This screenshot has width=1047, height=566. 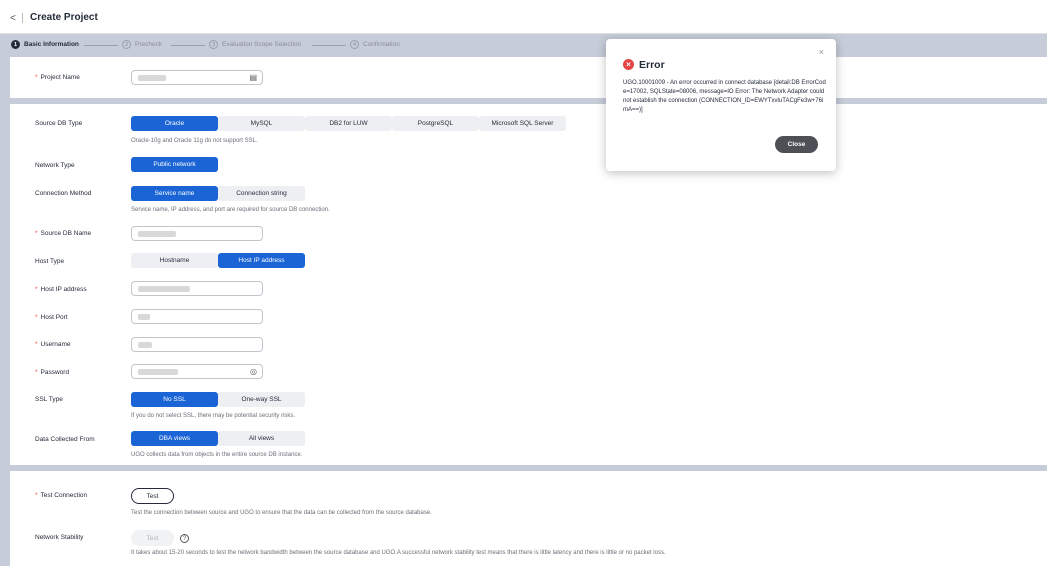 I want to click on data-collected-all-views: All views, so click(x=261, y=438).